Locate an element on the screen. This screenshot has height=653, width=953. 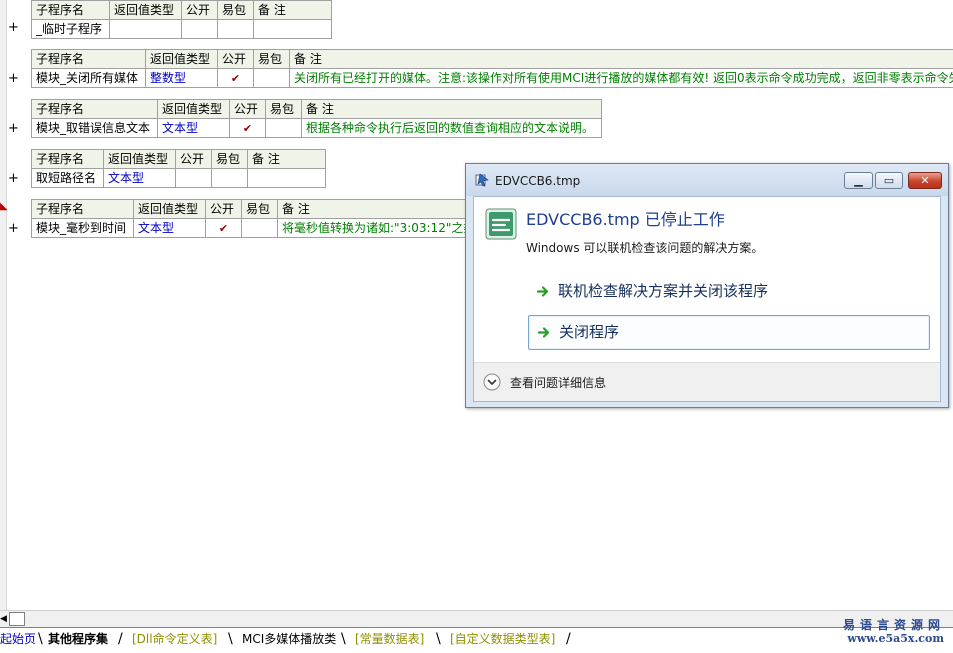
tab-constants: [常量数据表] is located at coordinates (389, 639).